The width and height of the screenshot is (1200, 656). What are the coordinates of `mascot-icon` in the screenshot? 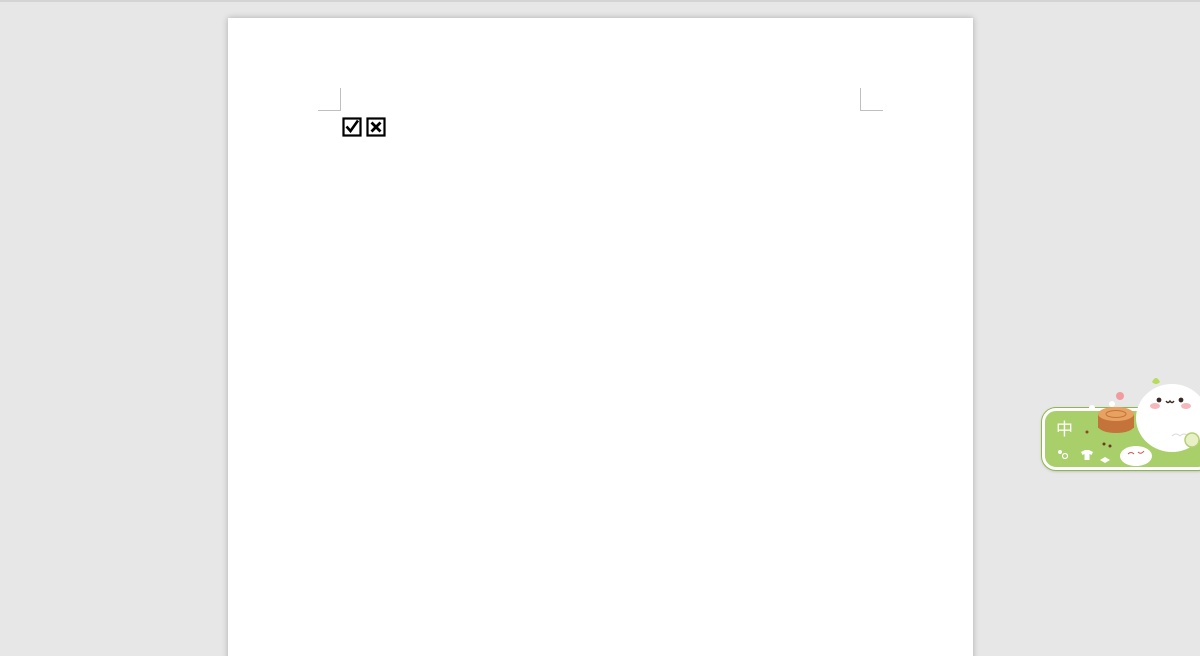 It's located at (1168, 415).